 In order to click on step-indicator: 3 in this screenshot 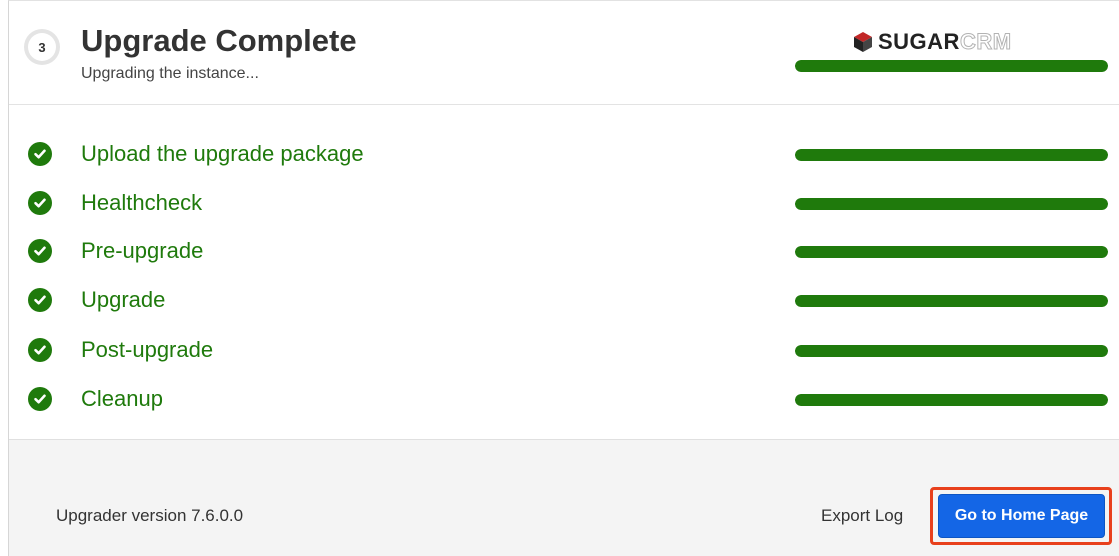, I will do `click(42, 47)`.